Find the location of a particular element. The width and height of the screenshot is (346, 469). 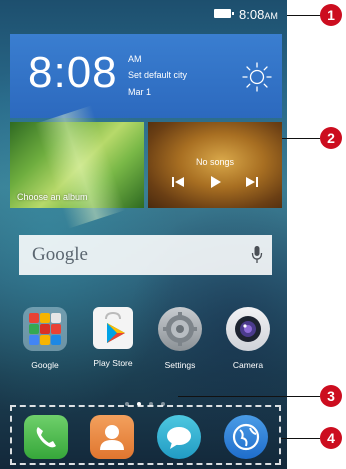

weather-clock-widget: 8:08 AM Set default city Mar 1 is located at coordinates (146, 76).